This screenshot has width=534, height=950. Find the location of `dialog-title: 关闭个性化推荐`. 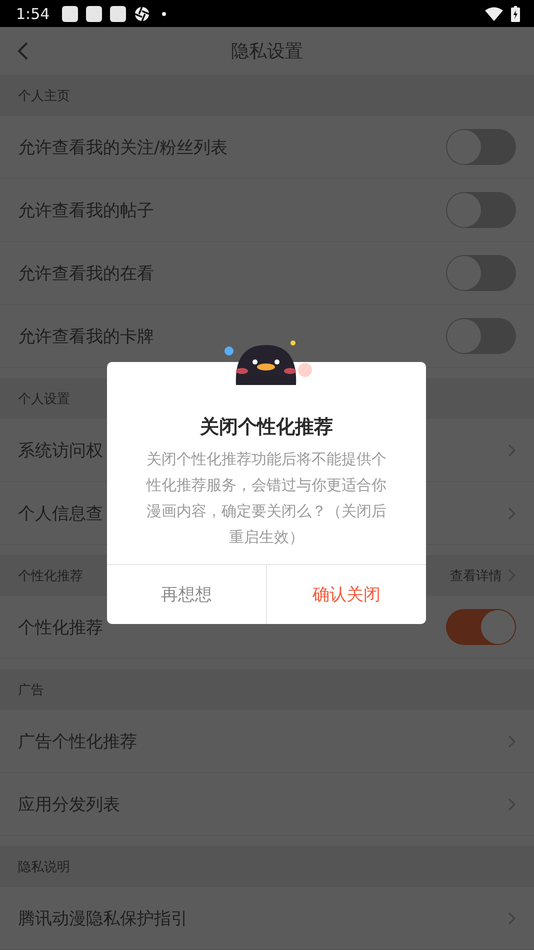

dialog-title: 关闭个性化推荐 is located at coordinates (266, 427).